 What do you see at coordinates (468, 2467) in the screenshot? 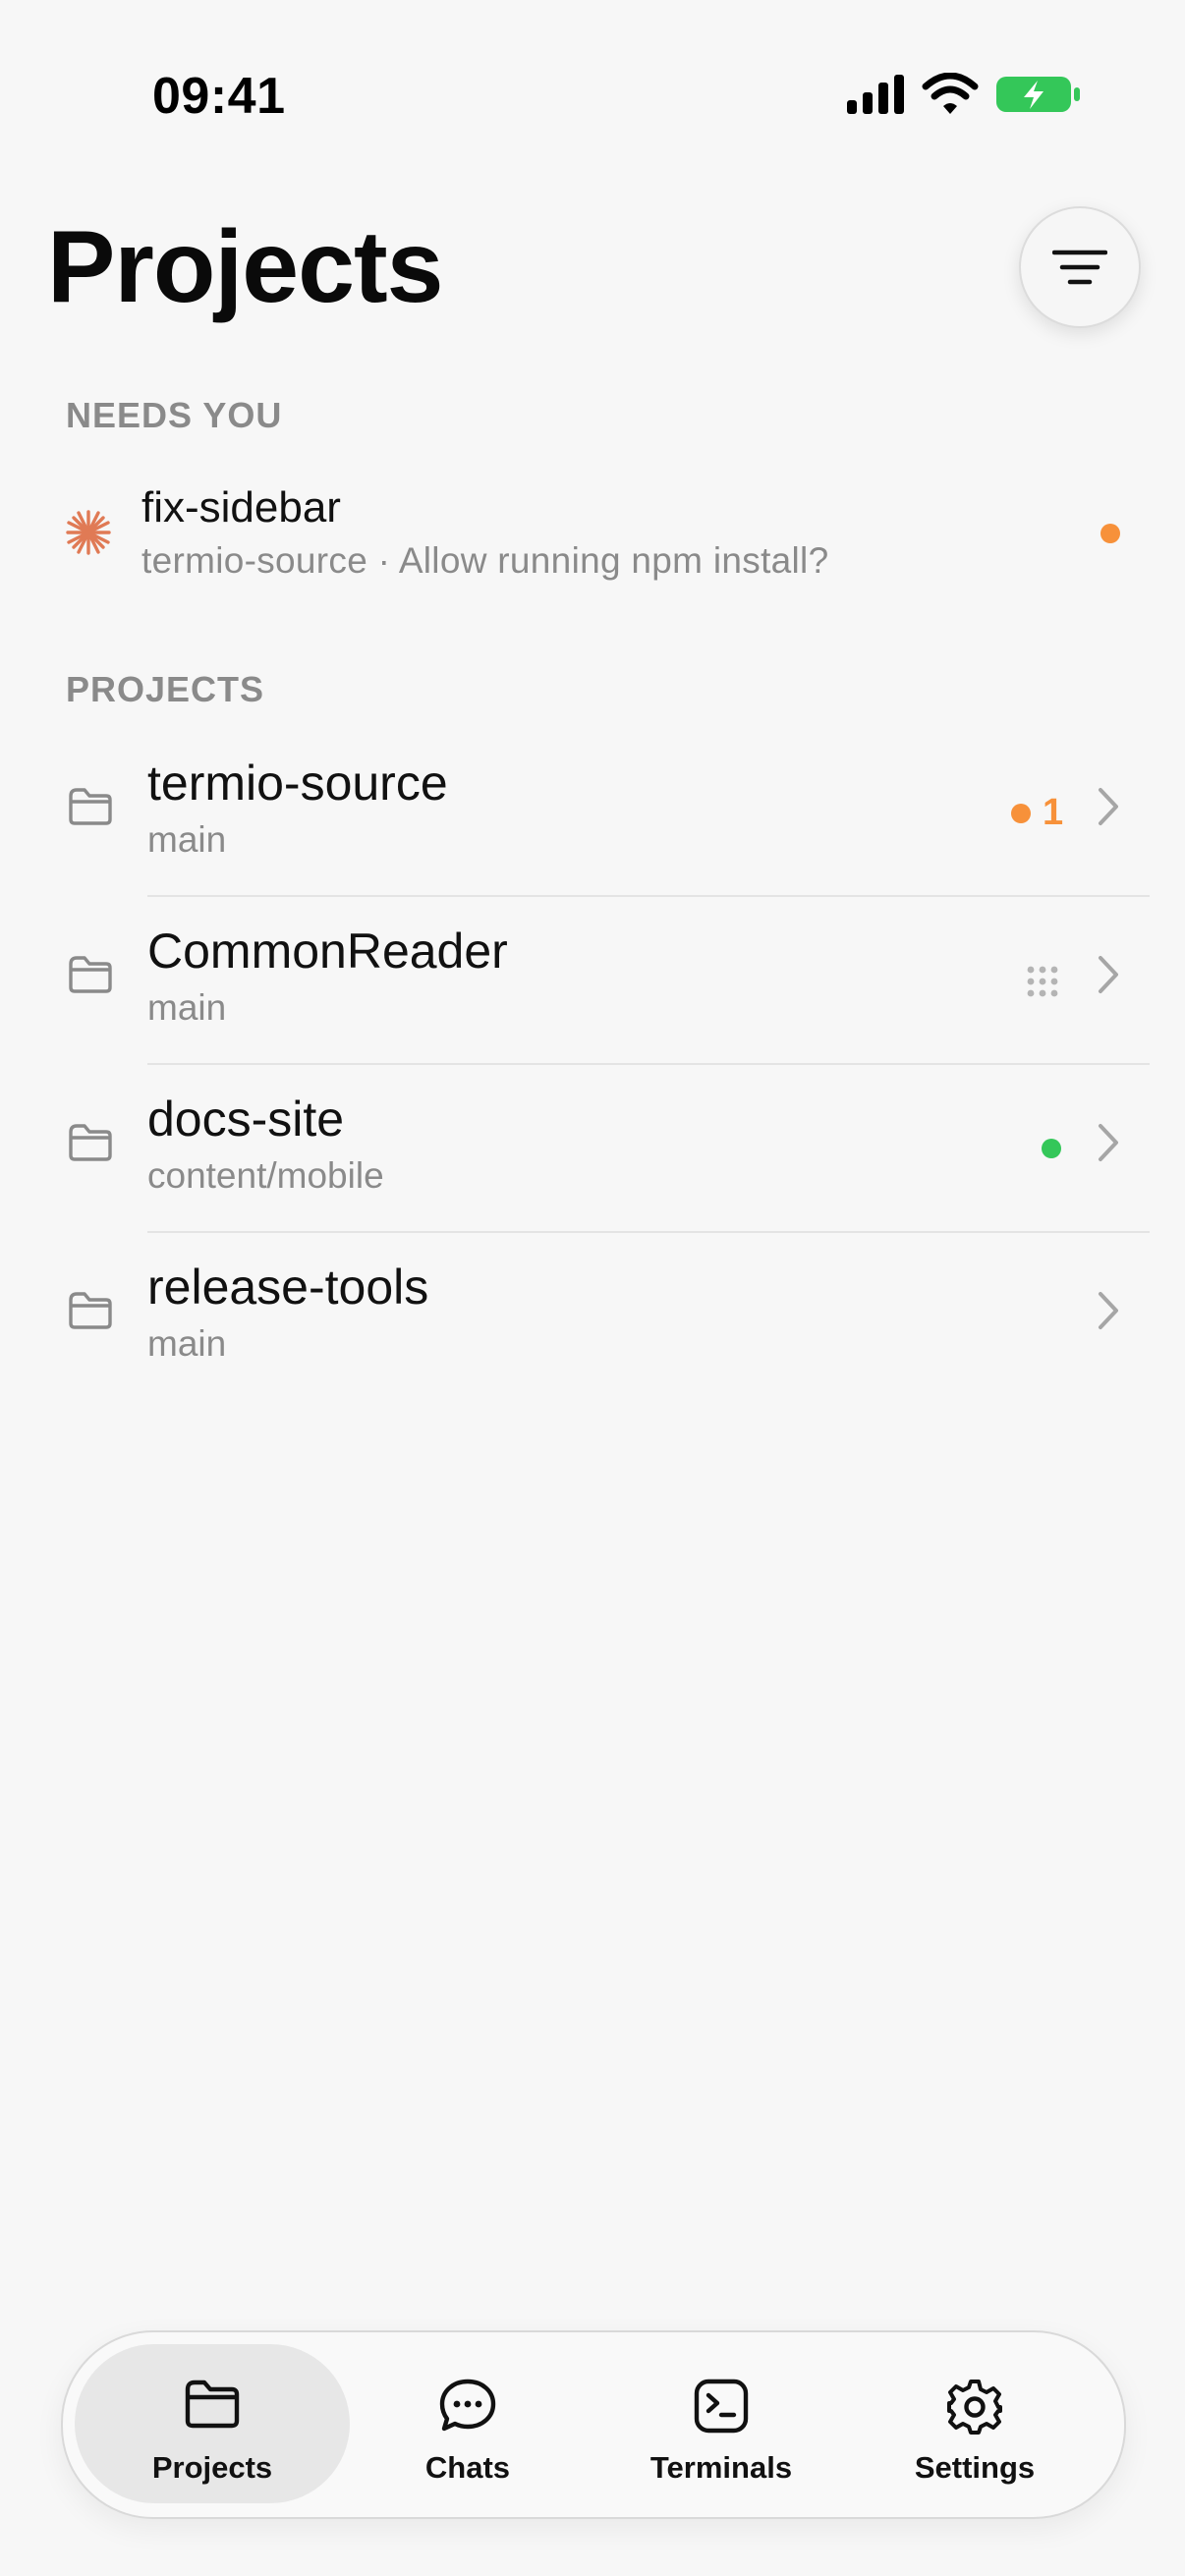
I see `tab-label: Chats` at bounding box center [468, 2467].